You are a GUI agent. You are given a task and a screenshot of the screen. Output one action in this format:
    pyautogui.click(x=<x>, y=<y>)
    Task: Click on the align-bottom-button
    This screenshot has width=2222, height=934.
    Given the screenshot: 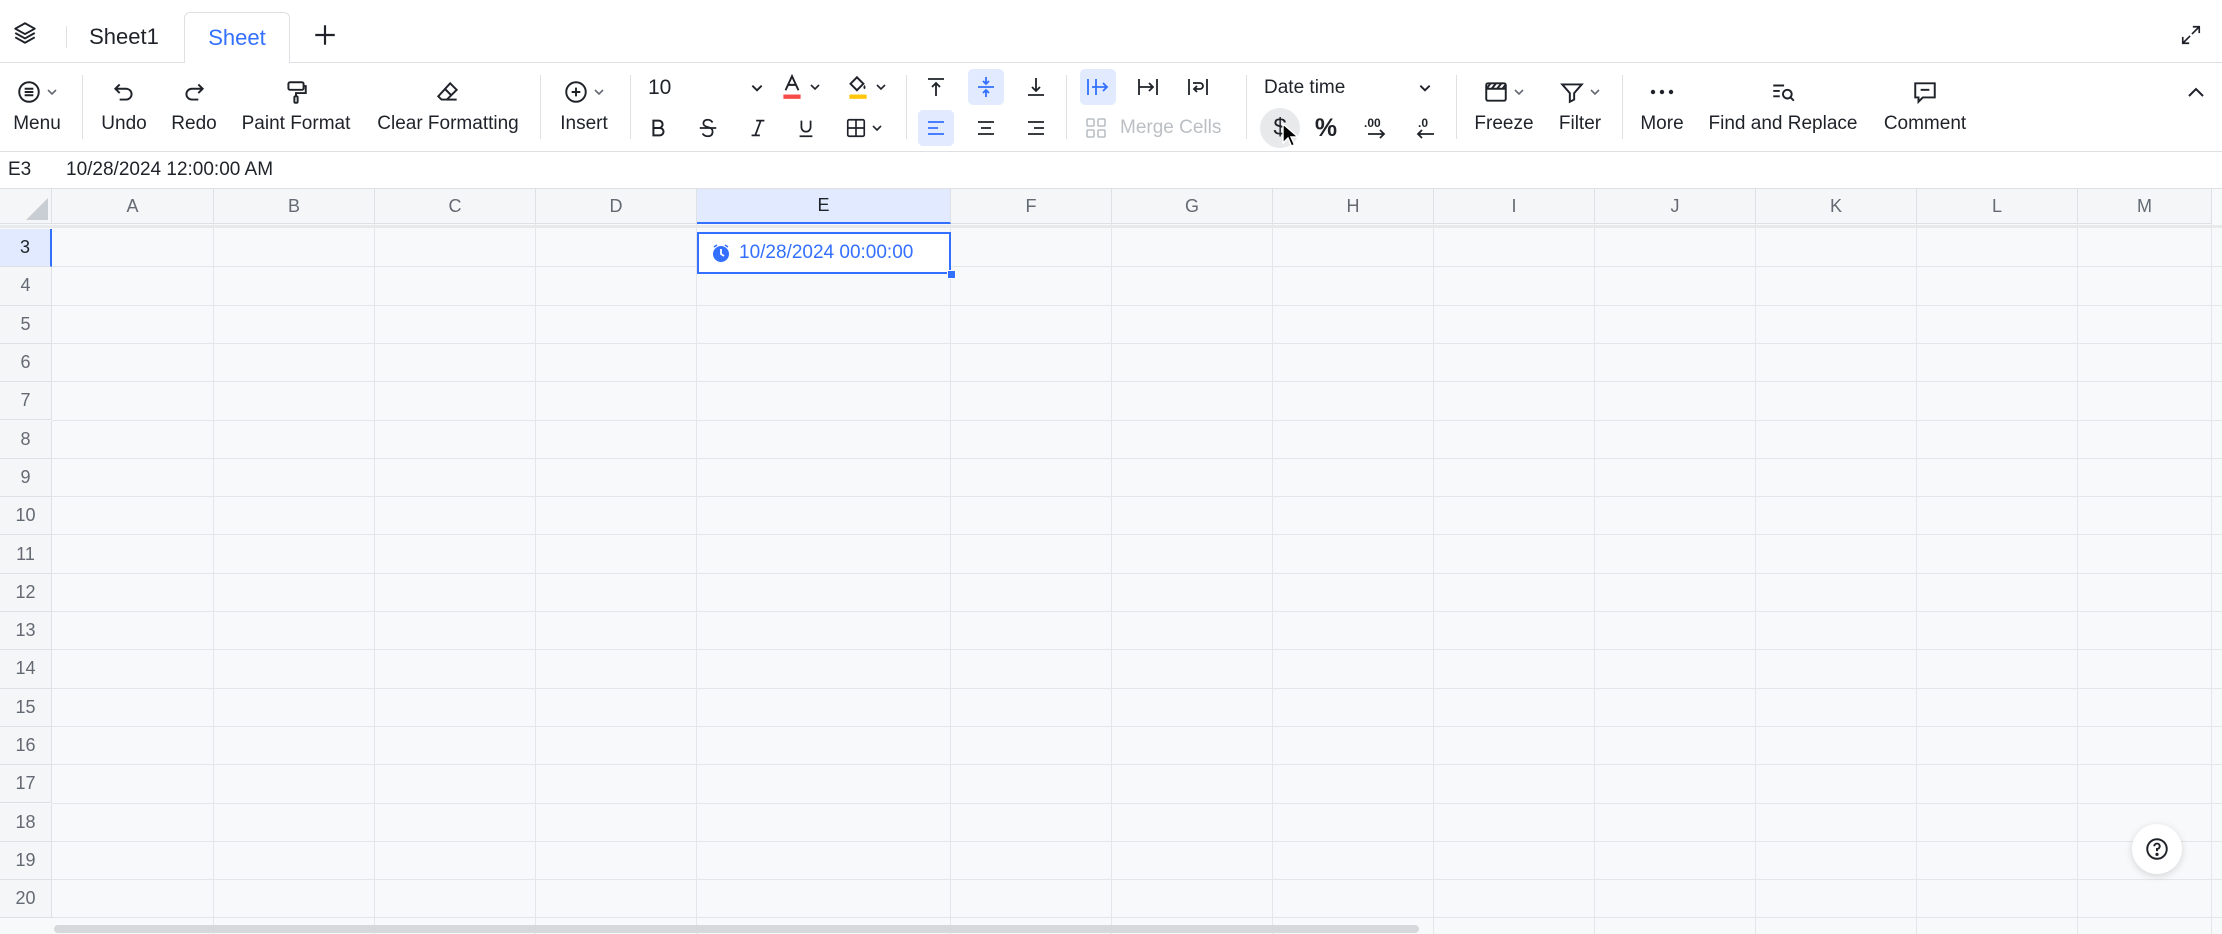 What is the action you would take?
    pyautogui.click(x=1036, y=87)
    